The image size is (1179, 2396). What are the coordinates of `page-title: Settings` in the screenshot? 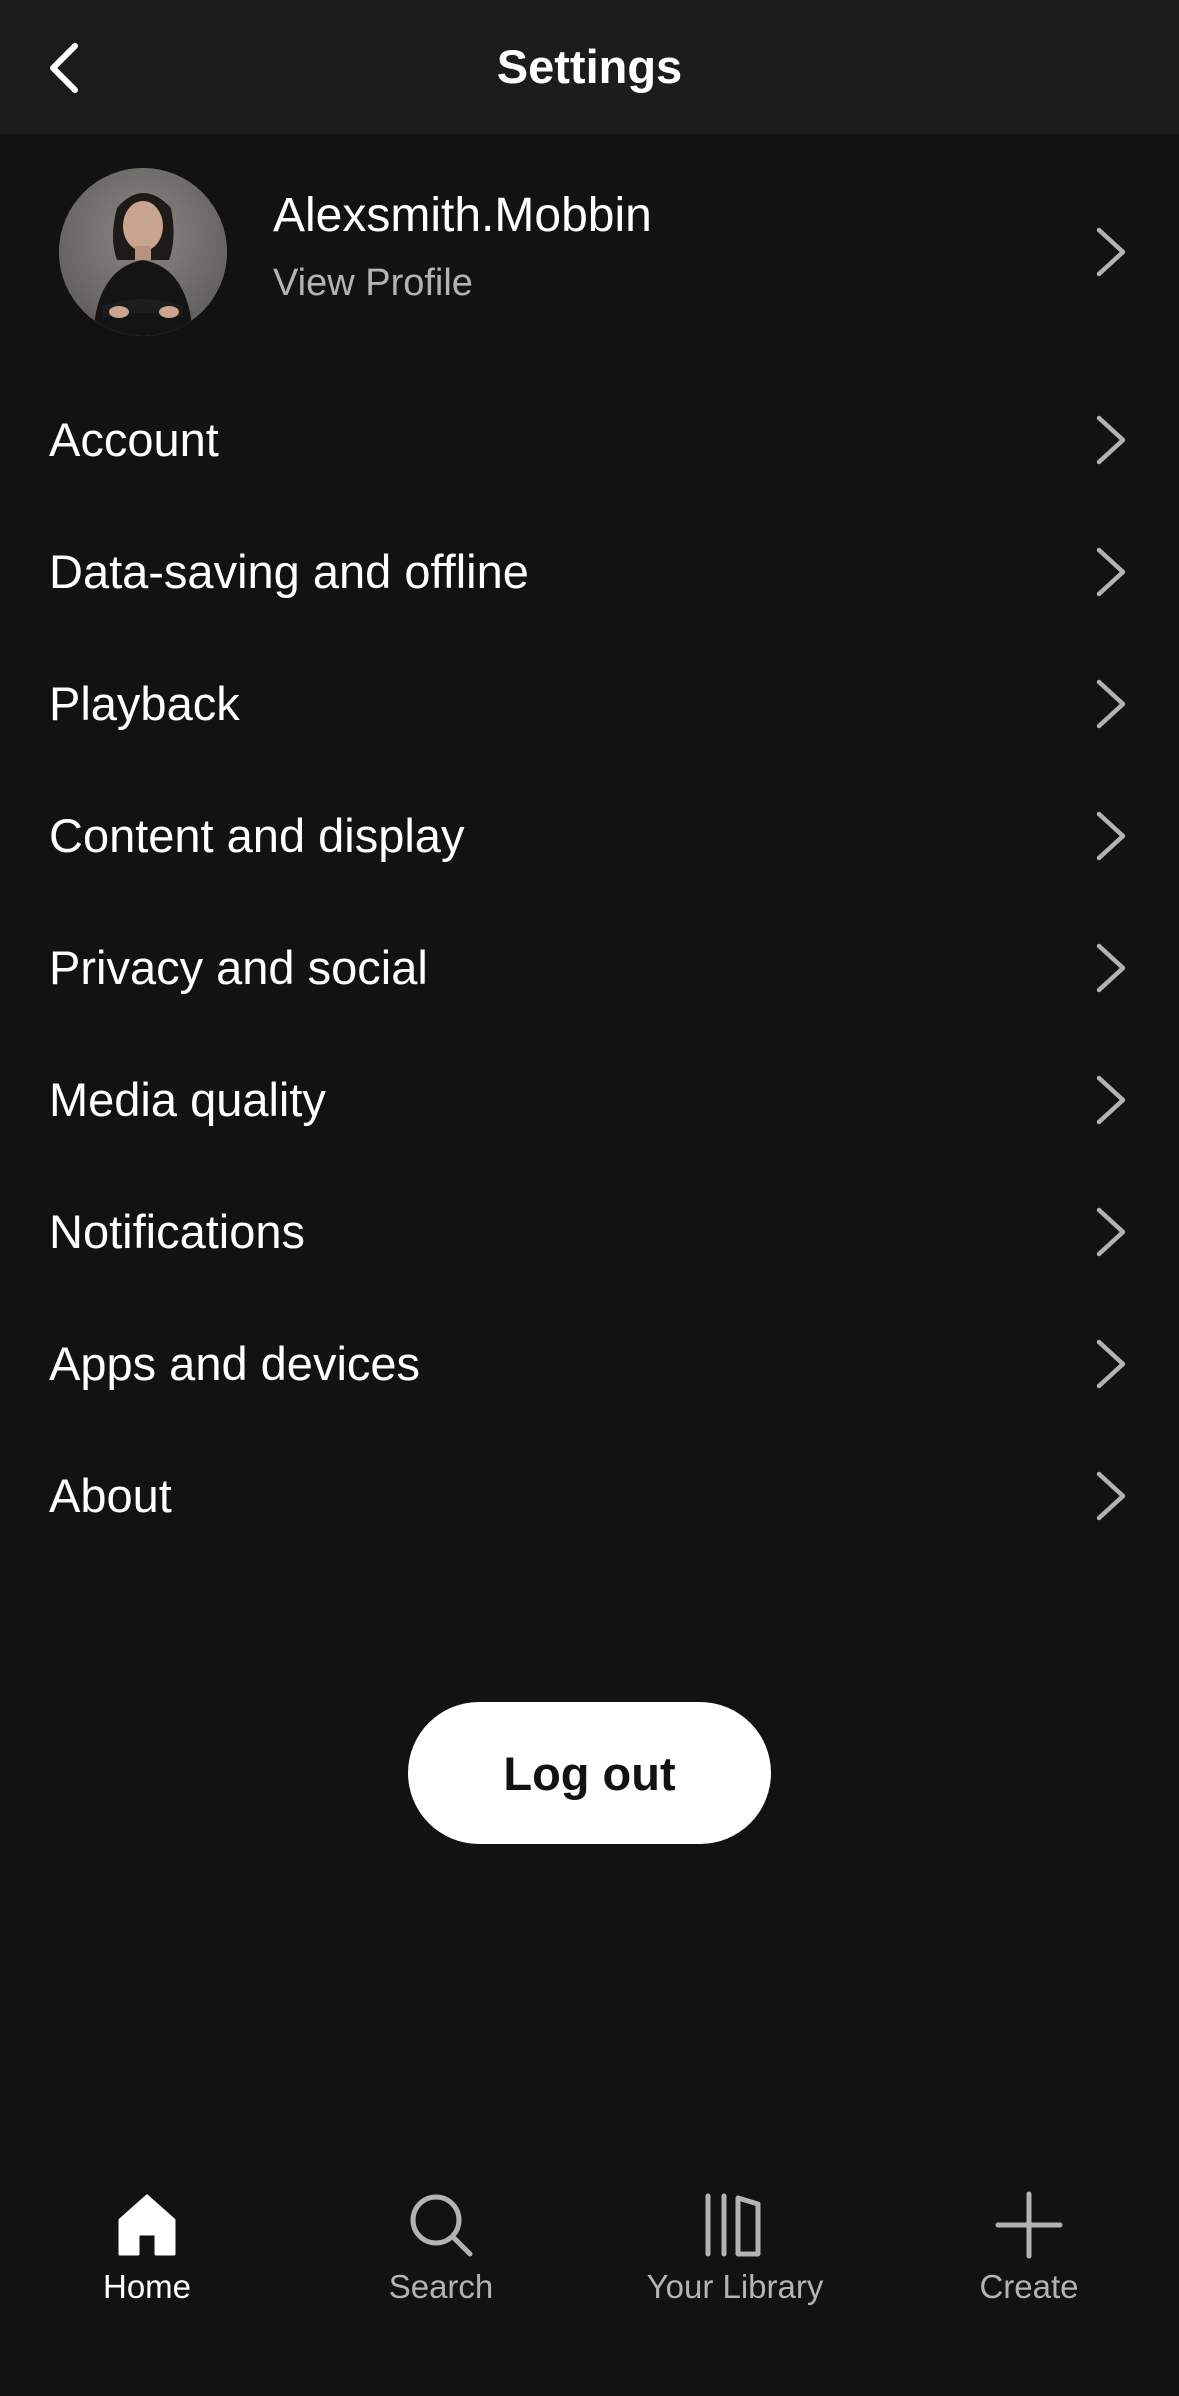 It's located at (589, 66).